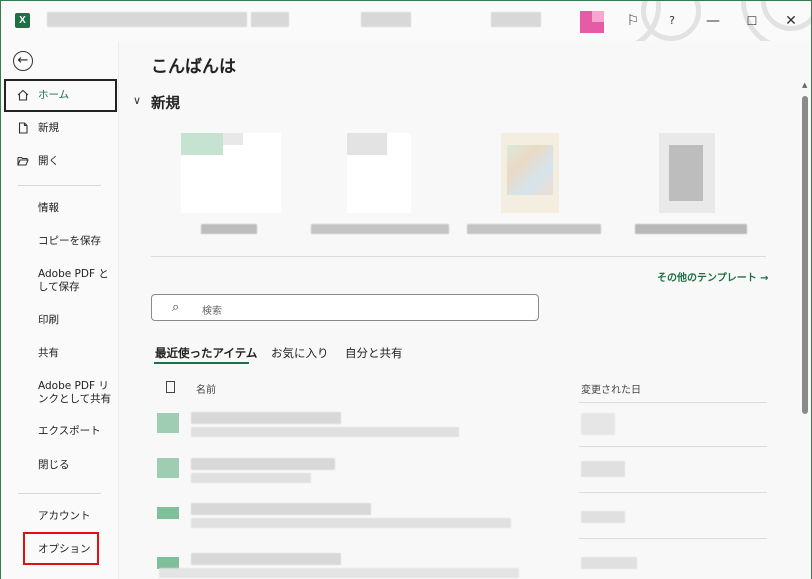 This screenshot has width=812, height=579. I want to click on sidebar-item-label: 新規, so click(48, 128).